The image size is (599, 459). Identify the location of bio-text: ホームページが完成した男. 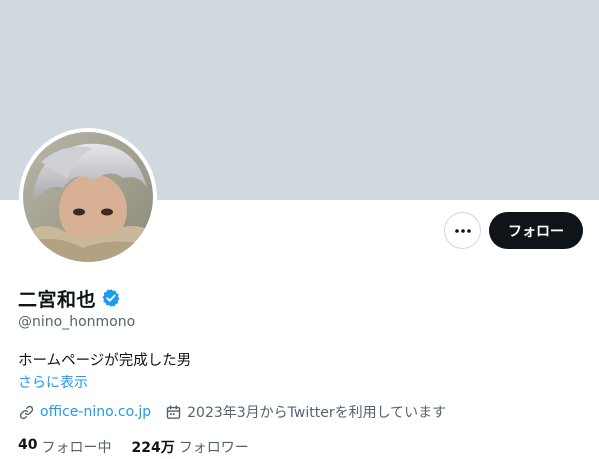
(105, 361).